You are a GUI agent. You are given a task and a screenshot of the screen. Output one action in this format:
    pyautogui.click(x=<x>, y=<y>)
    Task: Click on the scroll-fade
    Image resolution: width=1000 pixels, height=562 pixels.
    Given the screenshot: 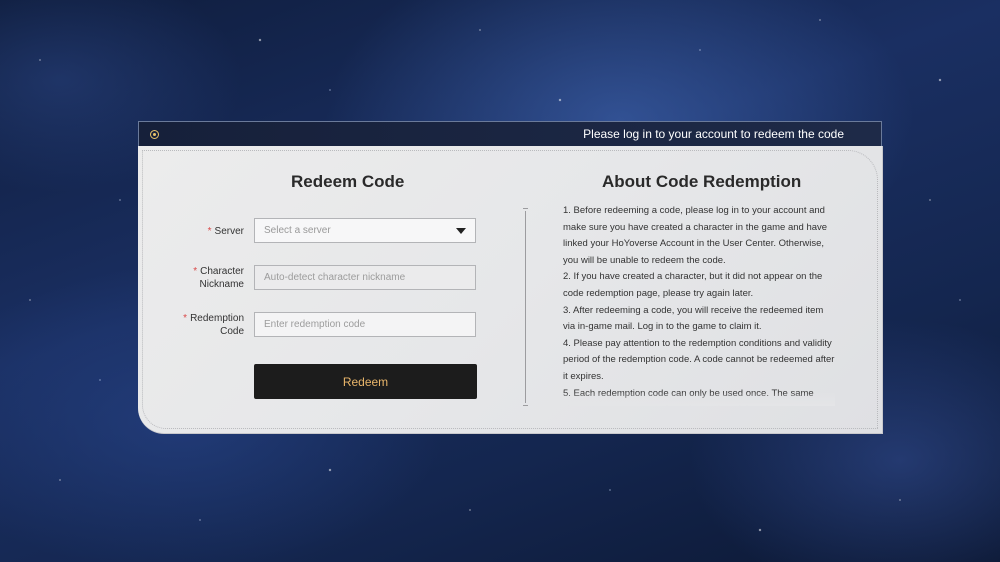 What is the action you would take?
    pyautogui.click(x=699, y=399)
    